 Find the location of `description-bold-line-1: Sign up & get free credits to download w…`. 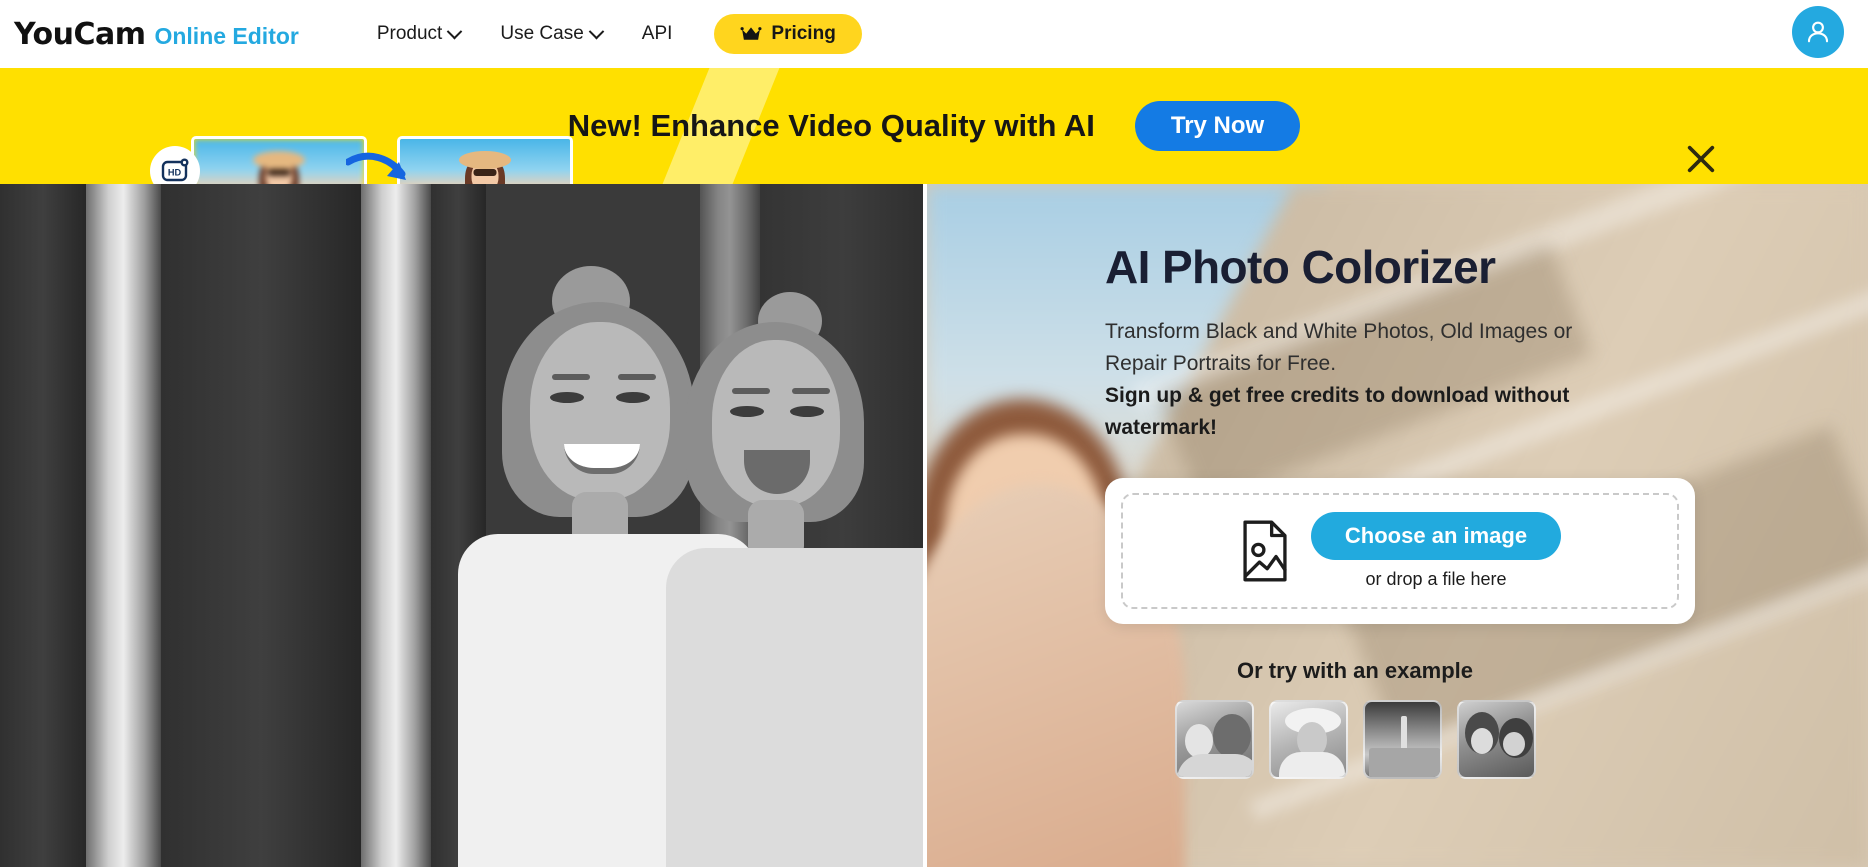

description-bold-line-1: Sign up & get free credits to download w… is located at coordinates (1337, 395).